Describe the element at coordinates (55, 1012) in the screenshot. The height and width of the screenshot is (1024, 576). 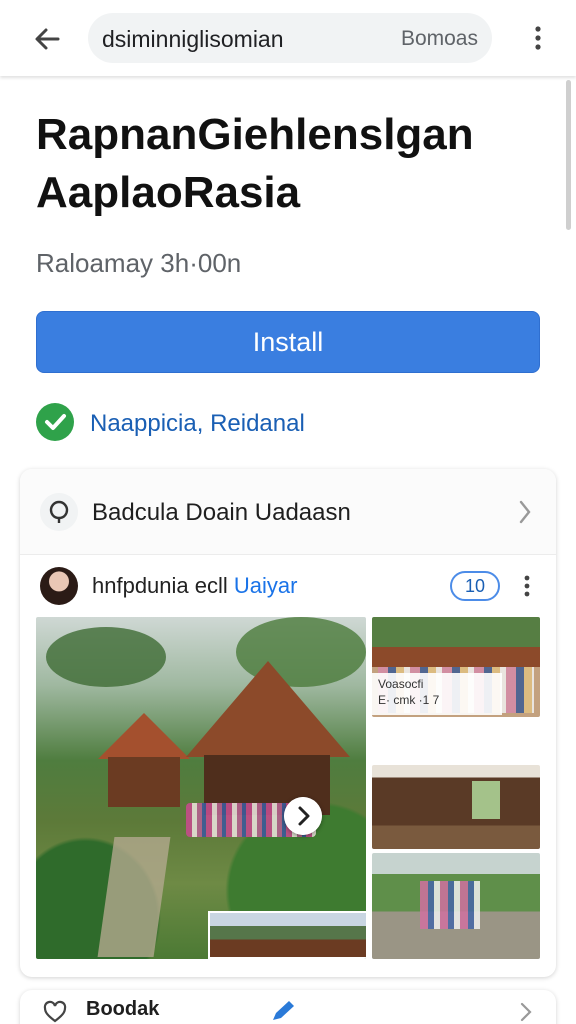
I see `heart-icon` at that location.